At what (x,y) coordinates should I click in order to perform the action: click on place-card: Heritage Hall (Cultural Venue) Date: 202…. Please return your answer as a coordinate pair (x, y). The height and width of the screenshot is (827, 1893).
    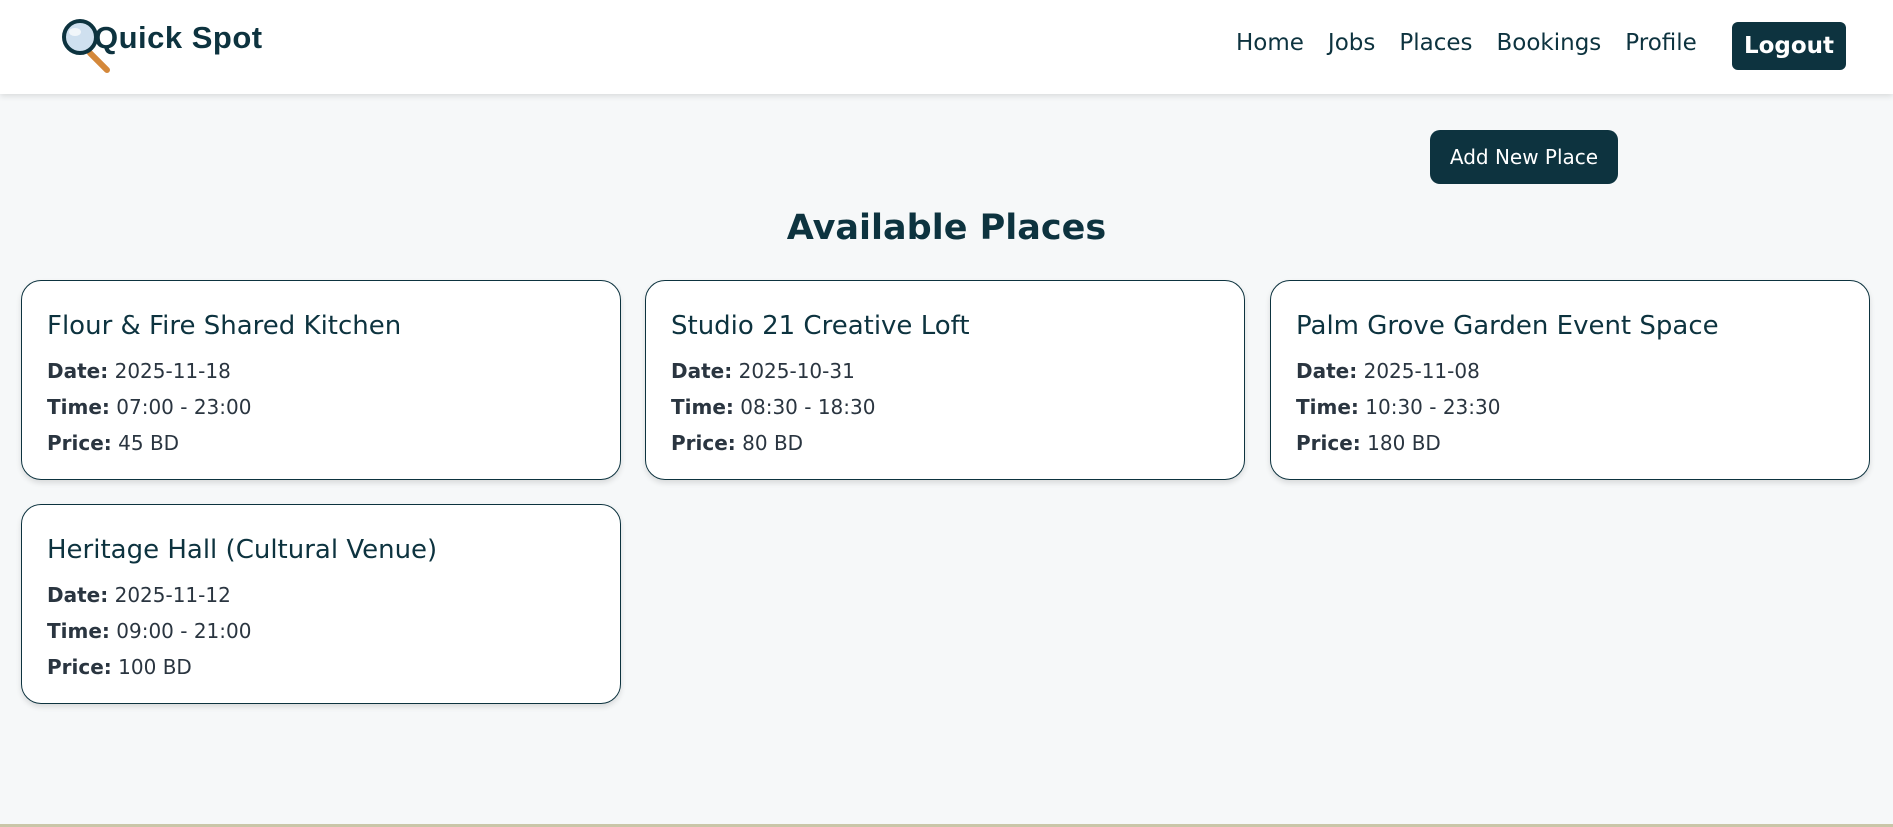
    Looking at the image, I should click on (321, 604).